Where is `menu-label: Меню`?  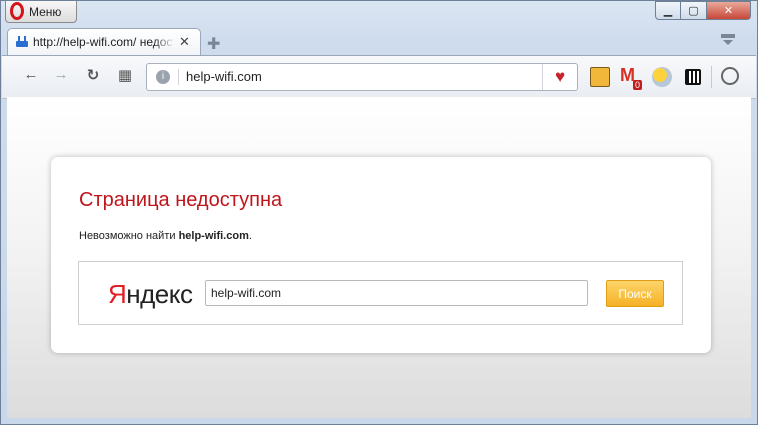 menu-label: Меню is located at coordinates (45, 11).